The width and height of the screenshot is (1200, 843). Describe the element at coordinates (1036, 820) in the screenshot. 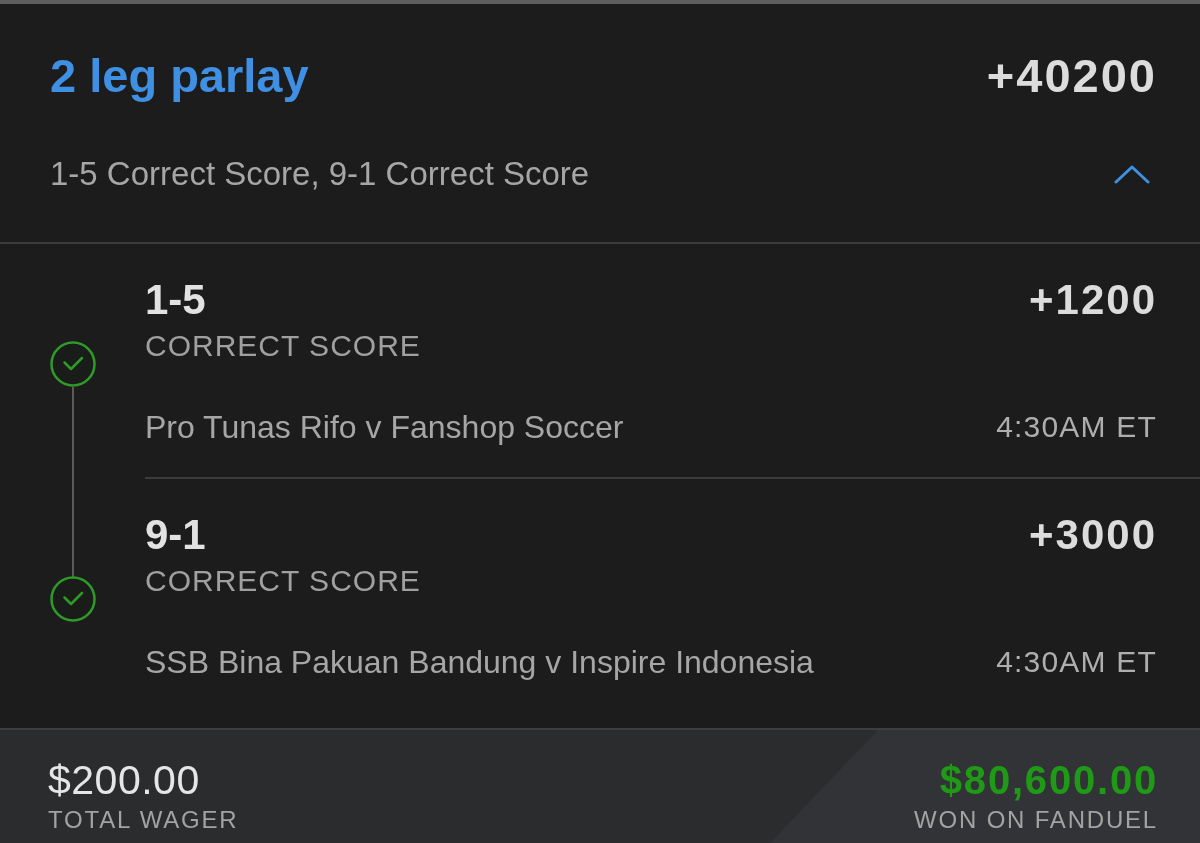

I see `payout-label: WON ON FANDUEL` at that location.